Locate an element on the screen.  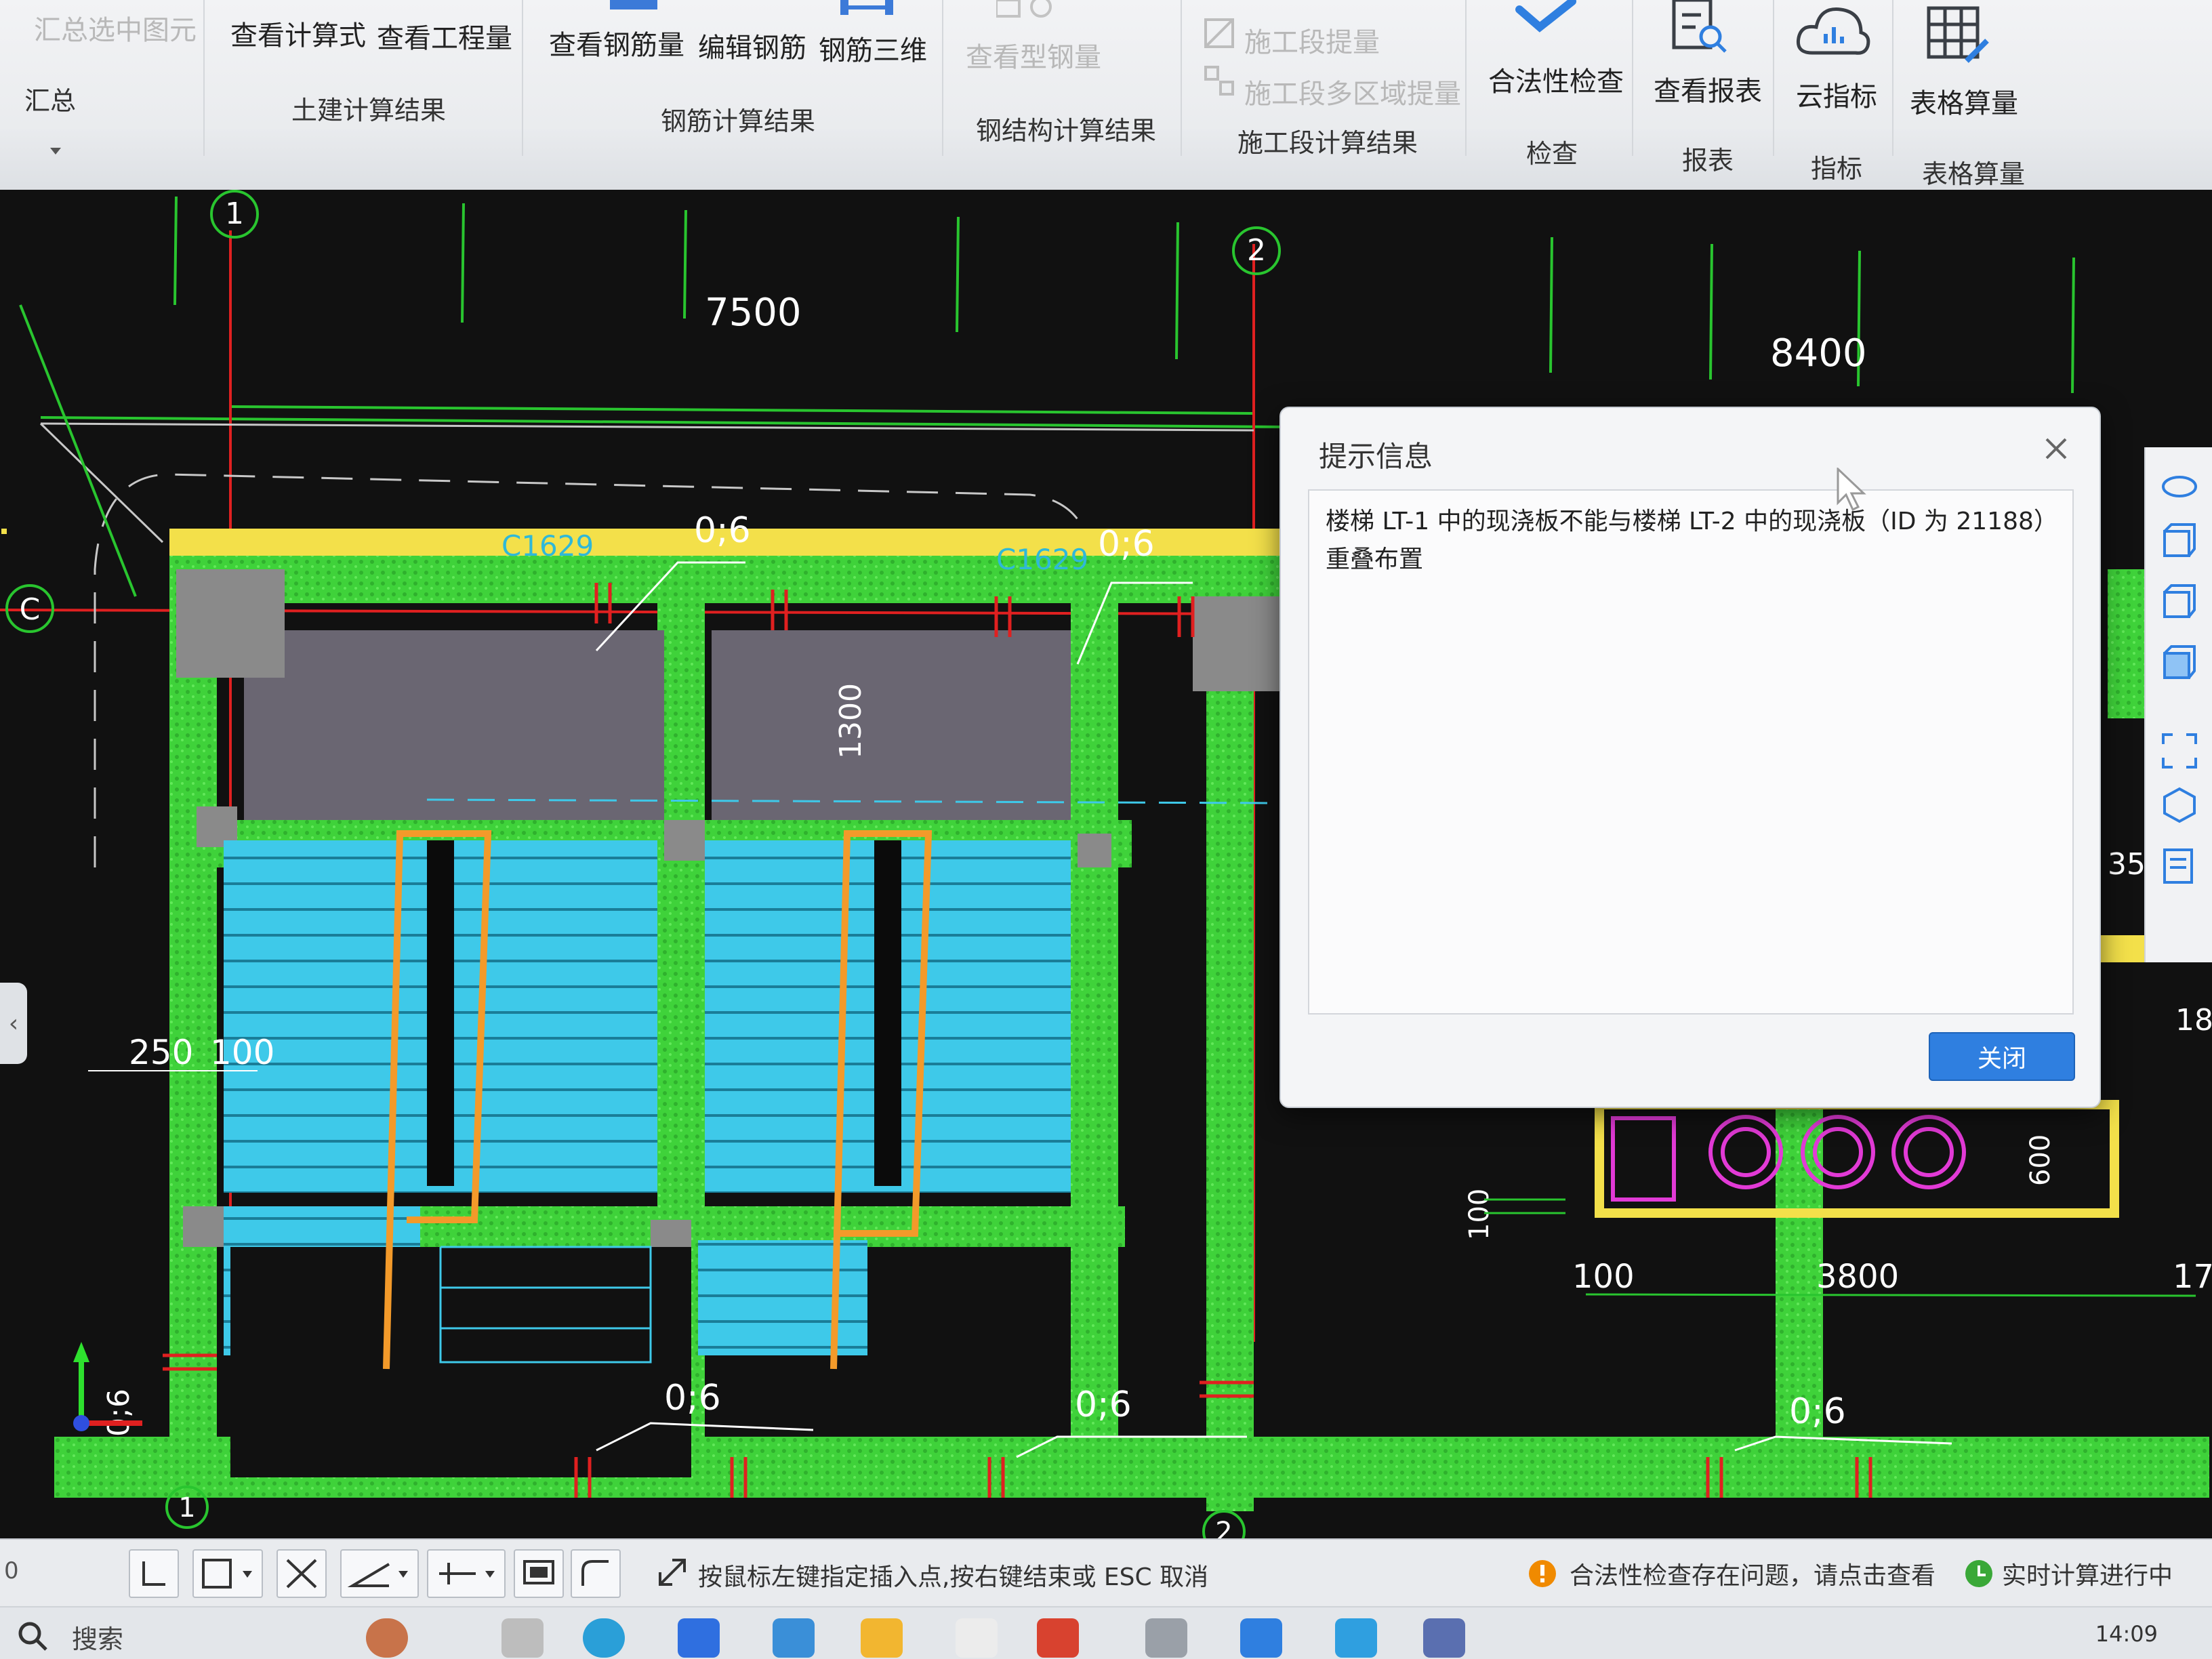
dim-180: 180 is located at coordinates (2193, 1021).